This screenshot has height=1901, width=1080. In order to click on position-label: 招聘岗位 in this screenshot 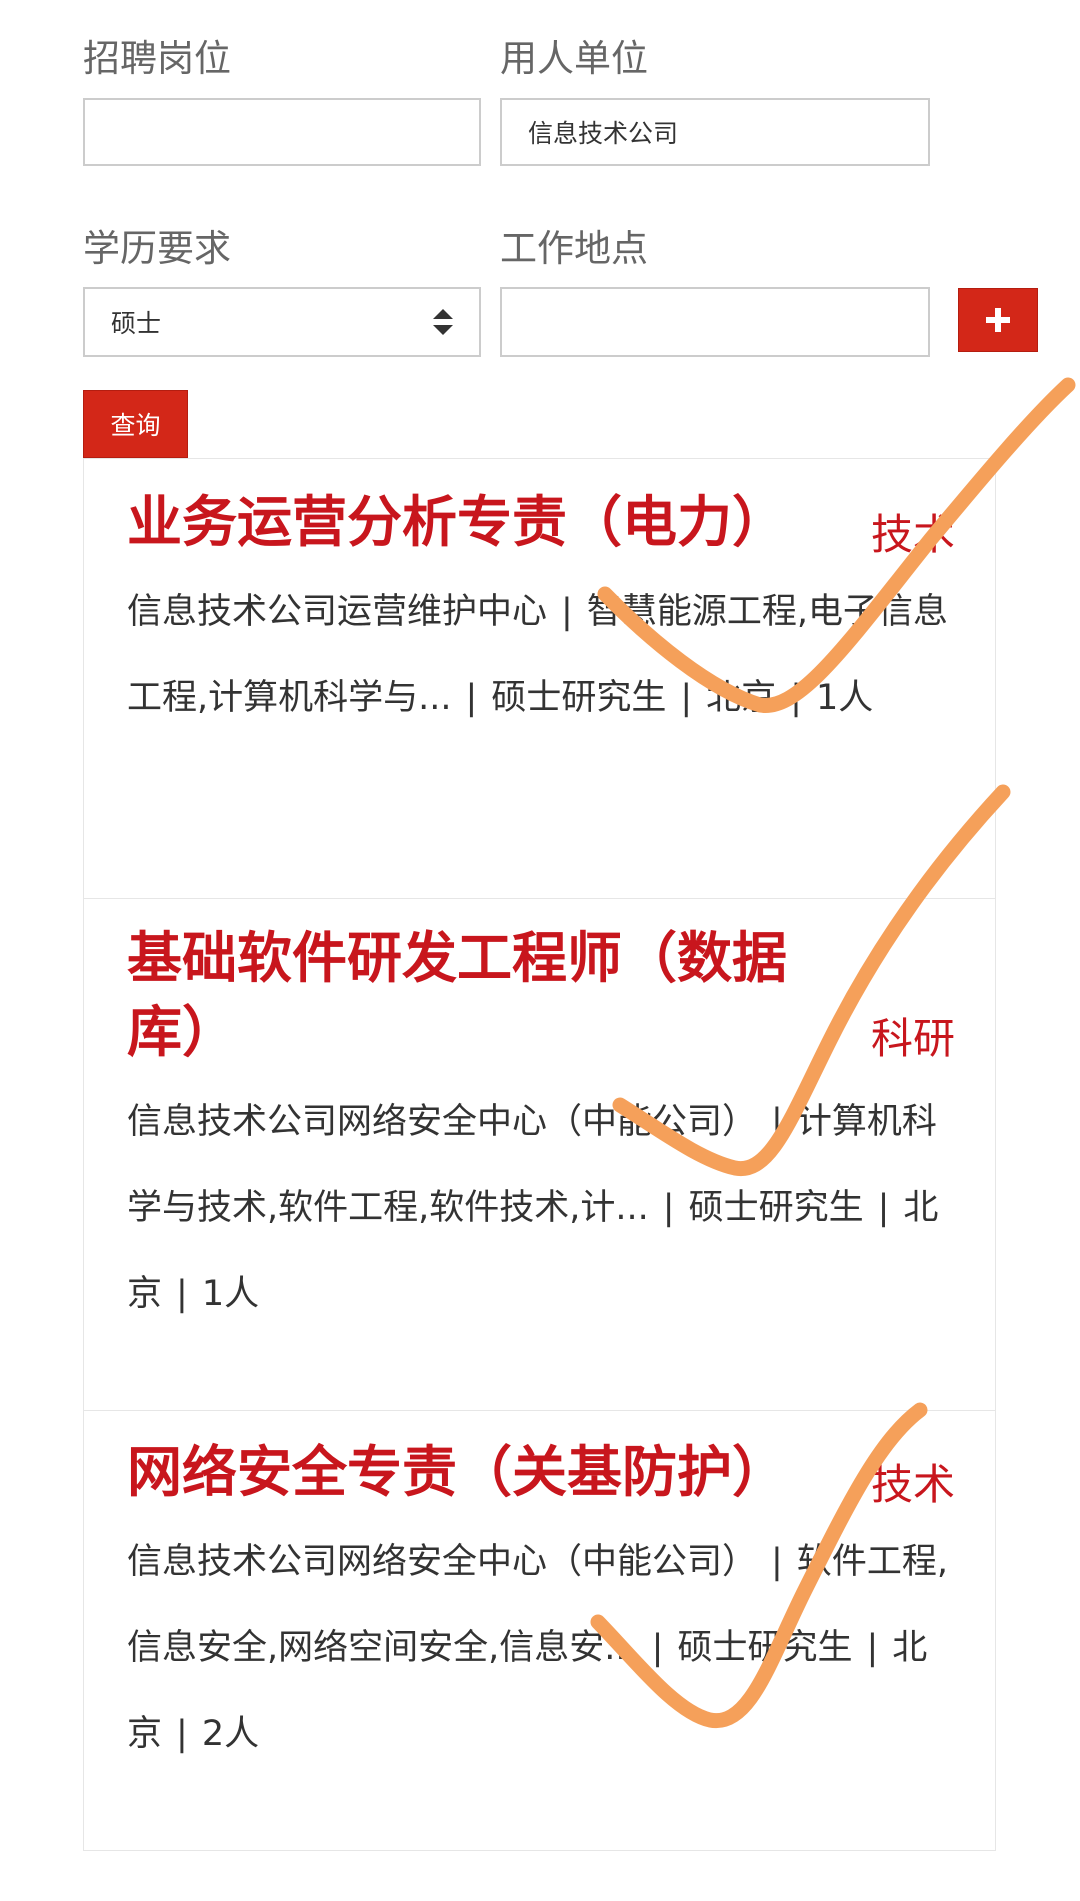, I will do `click(157, 58)`.